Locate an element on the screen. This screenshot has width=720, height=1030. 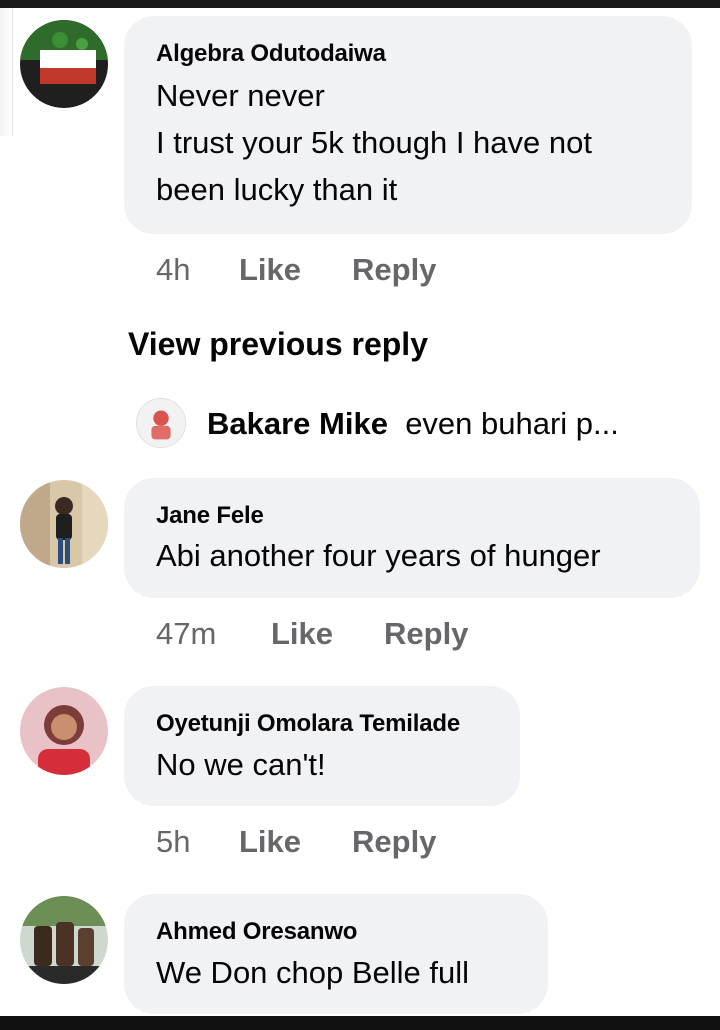
comment-author: Oyetunji Omolara Temilade is located at coordinates (308, 724).